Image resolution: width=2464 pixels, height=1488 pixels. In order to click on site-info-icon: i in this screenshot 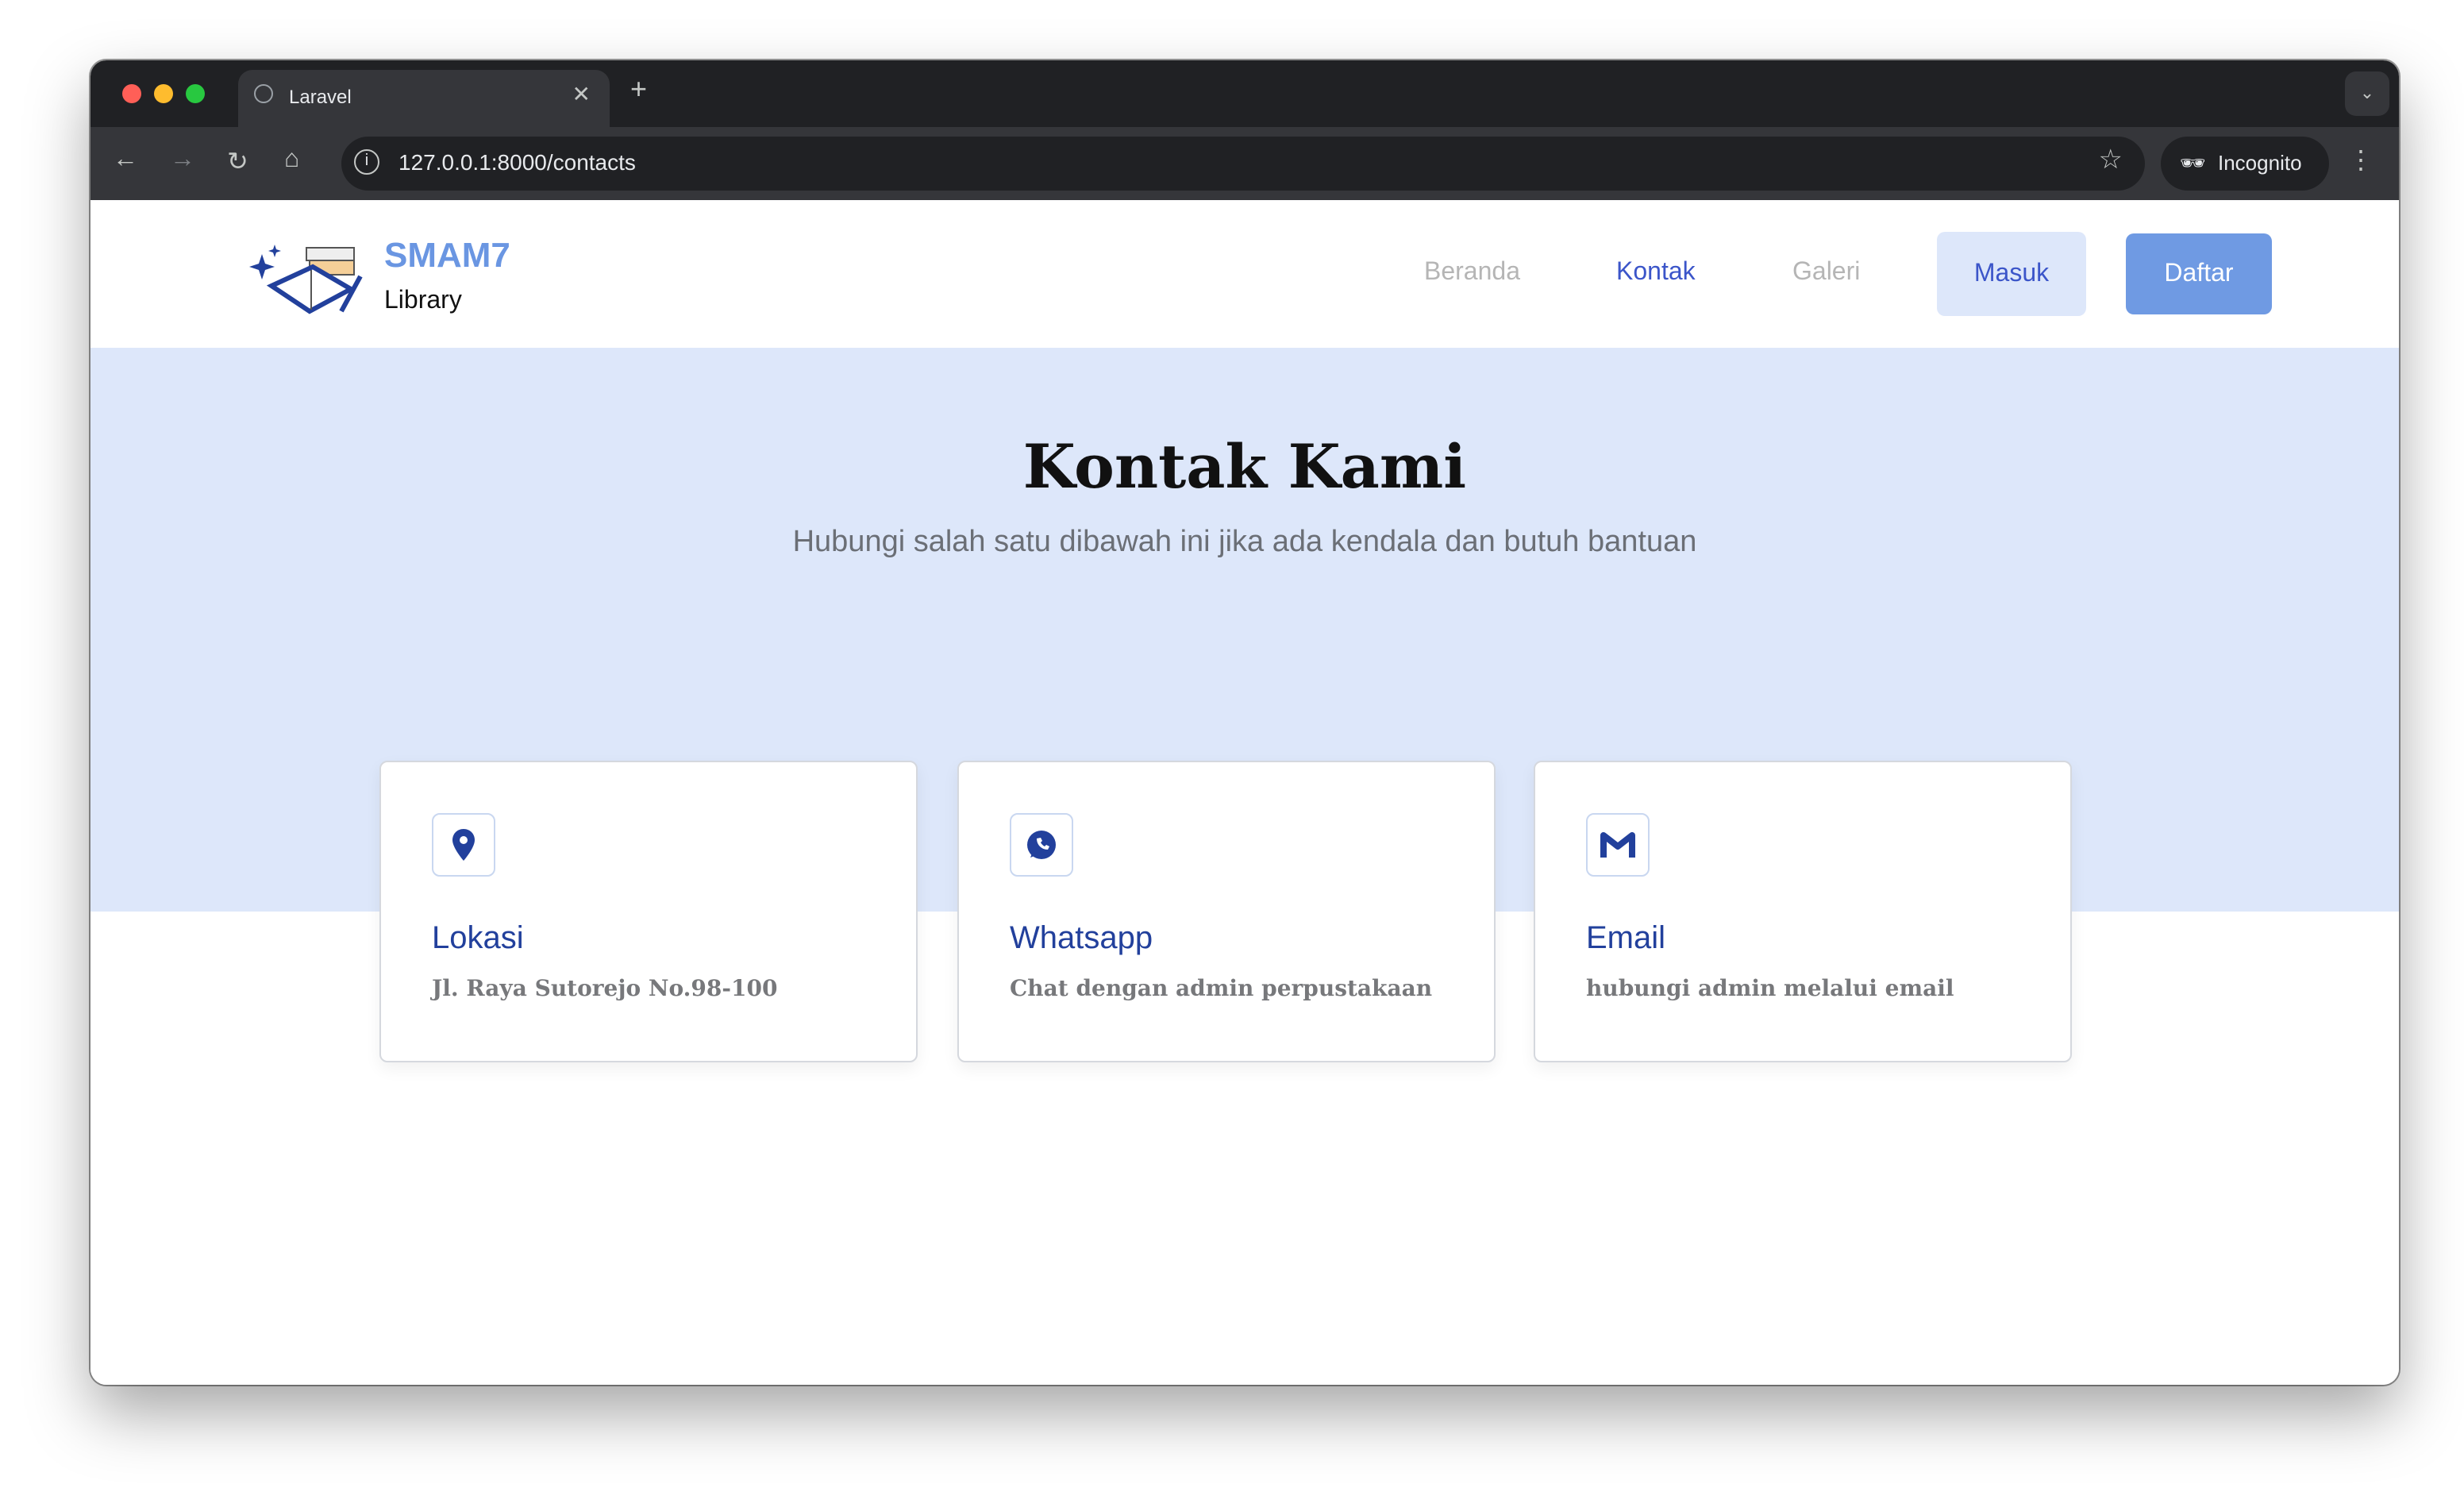, I will do `click(366, 162)`.